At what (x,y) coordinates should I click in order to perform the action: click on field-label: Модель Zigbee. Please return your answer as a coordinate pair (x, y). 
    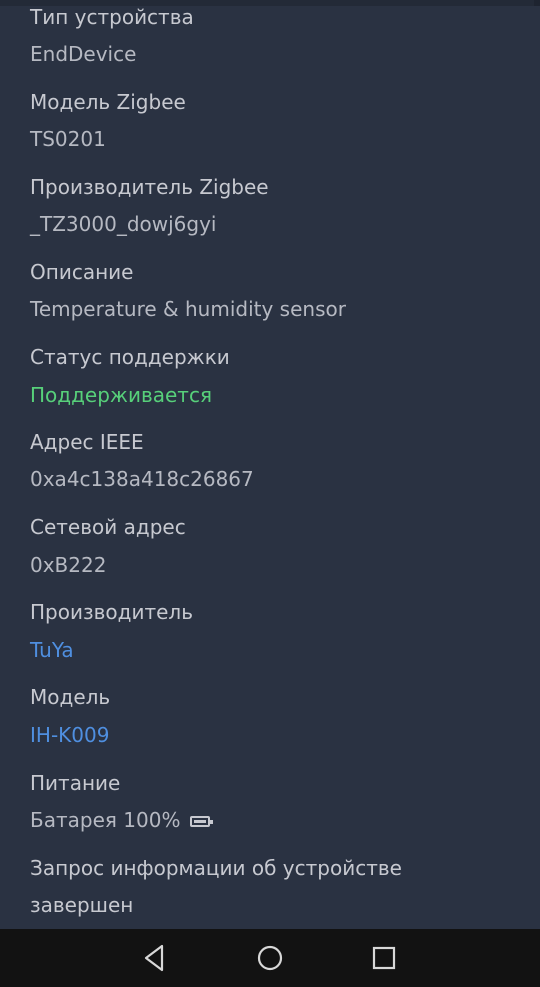
    Looking at the image, I should click on (108, 102).